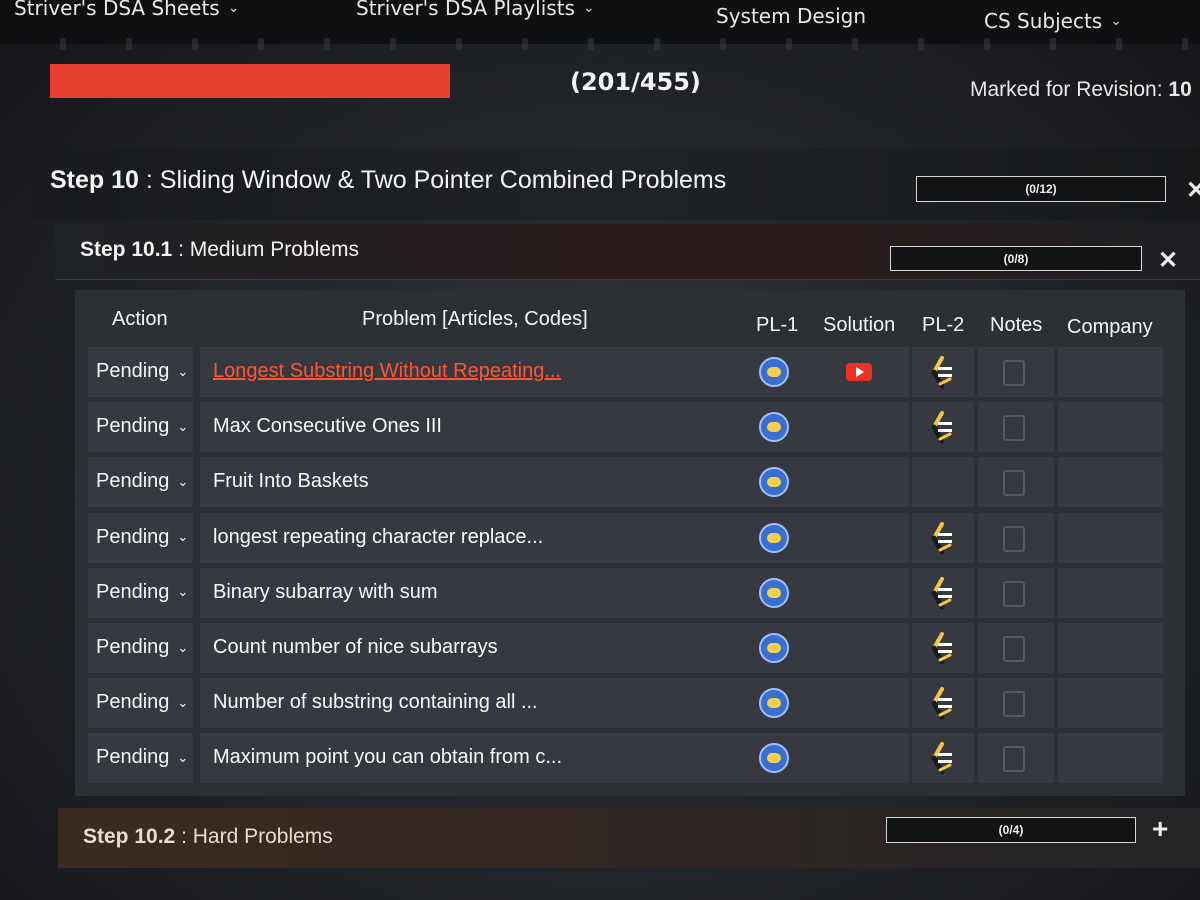  Describe the element at coordinates (475, 319) in the screenshot. I see `header-problem: Problem [Articles, Codes]` at that location.